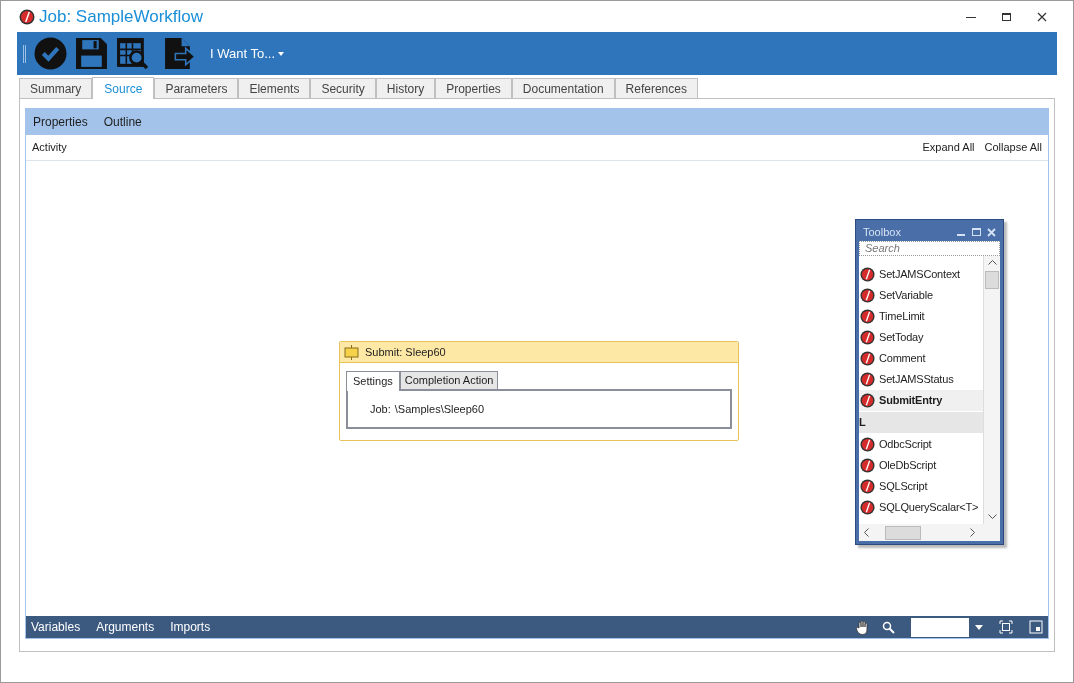  Describe the element at coordinates (60, 122) in the screenshot. I see `menu-item: Properties` at that location.